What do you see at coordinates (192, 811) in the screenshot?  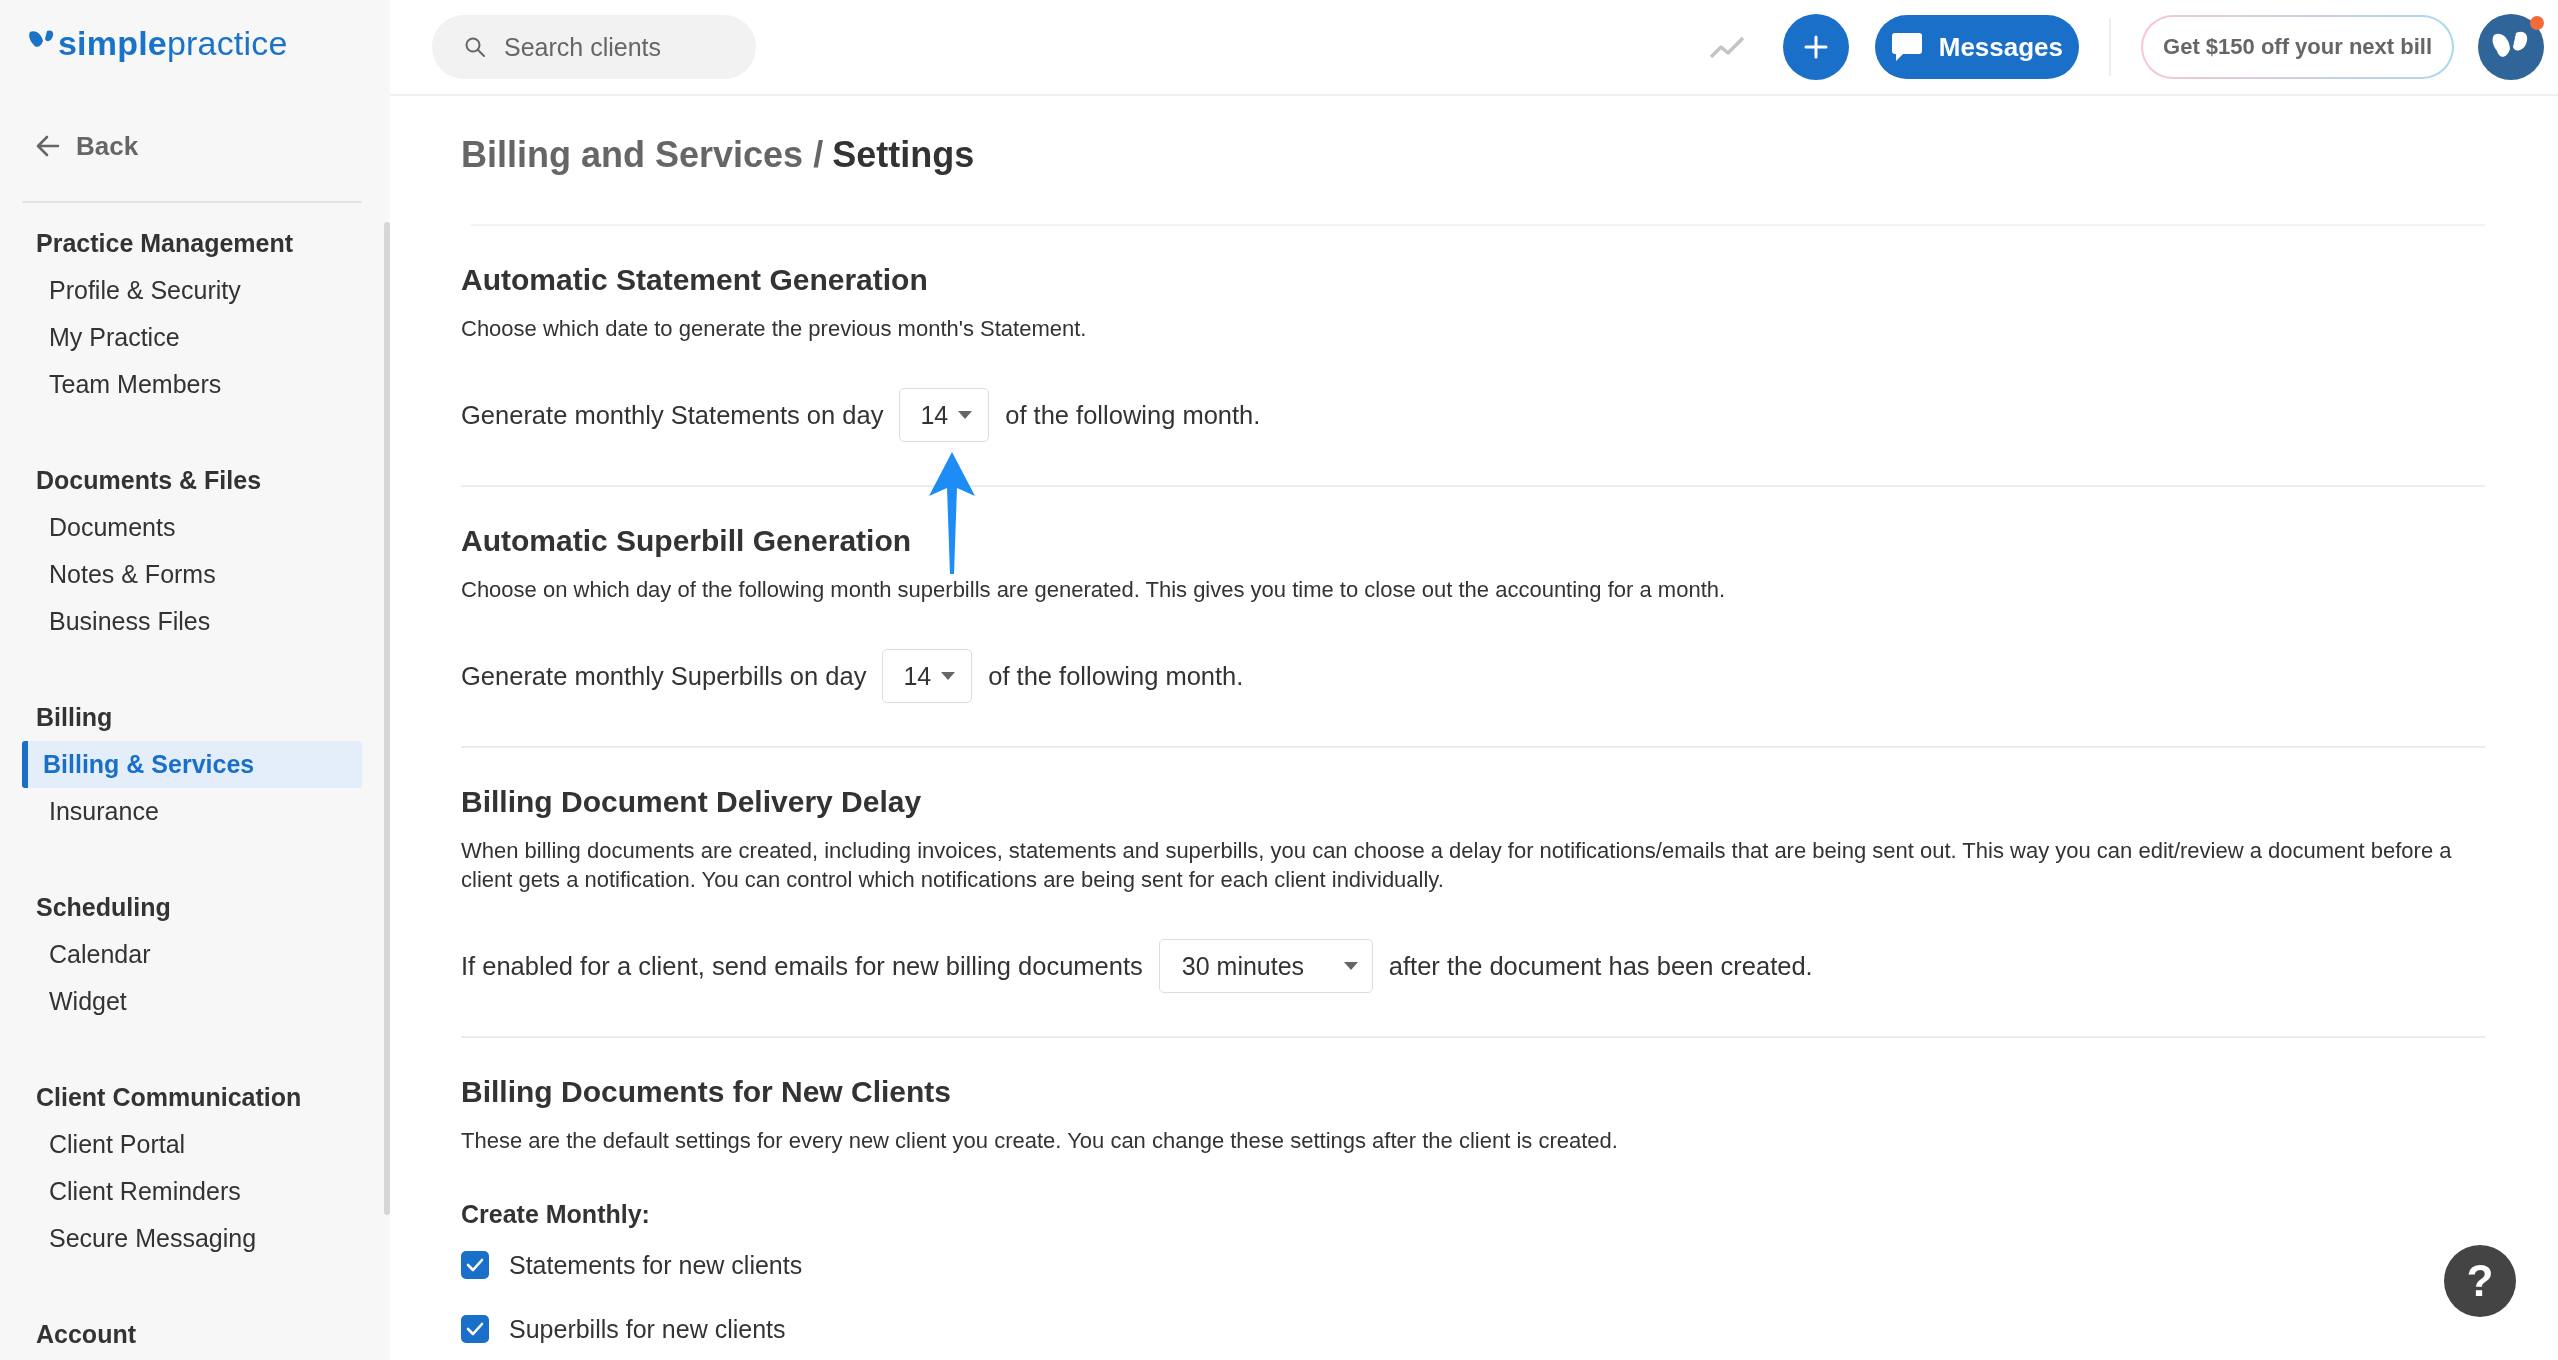 I see `sidebar-item: Insurance` at bounding box center [192, 811].